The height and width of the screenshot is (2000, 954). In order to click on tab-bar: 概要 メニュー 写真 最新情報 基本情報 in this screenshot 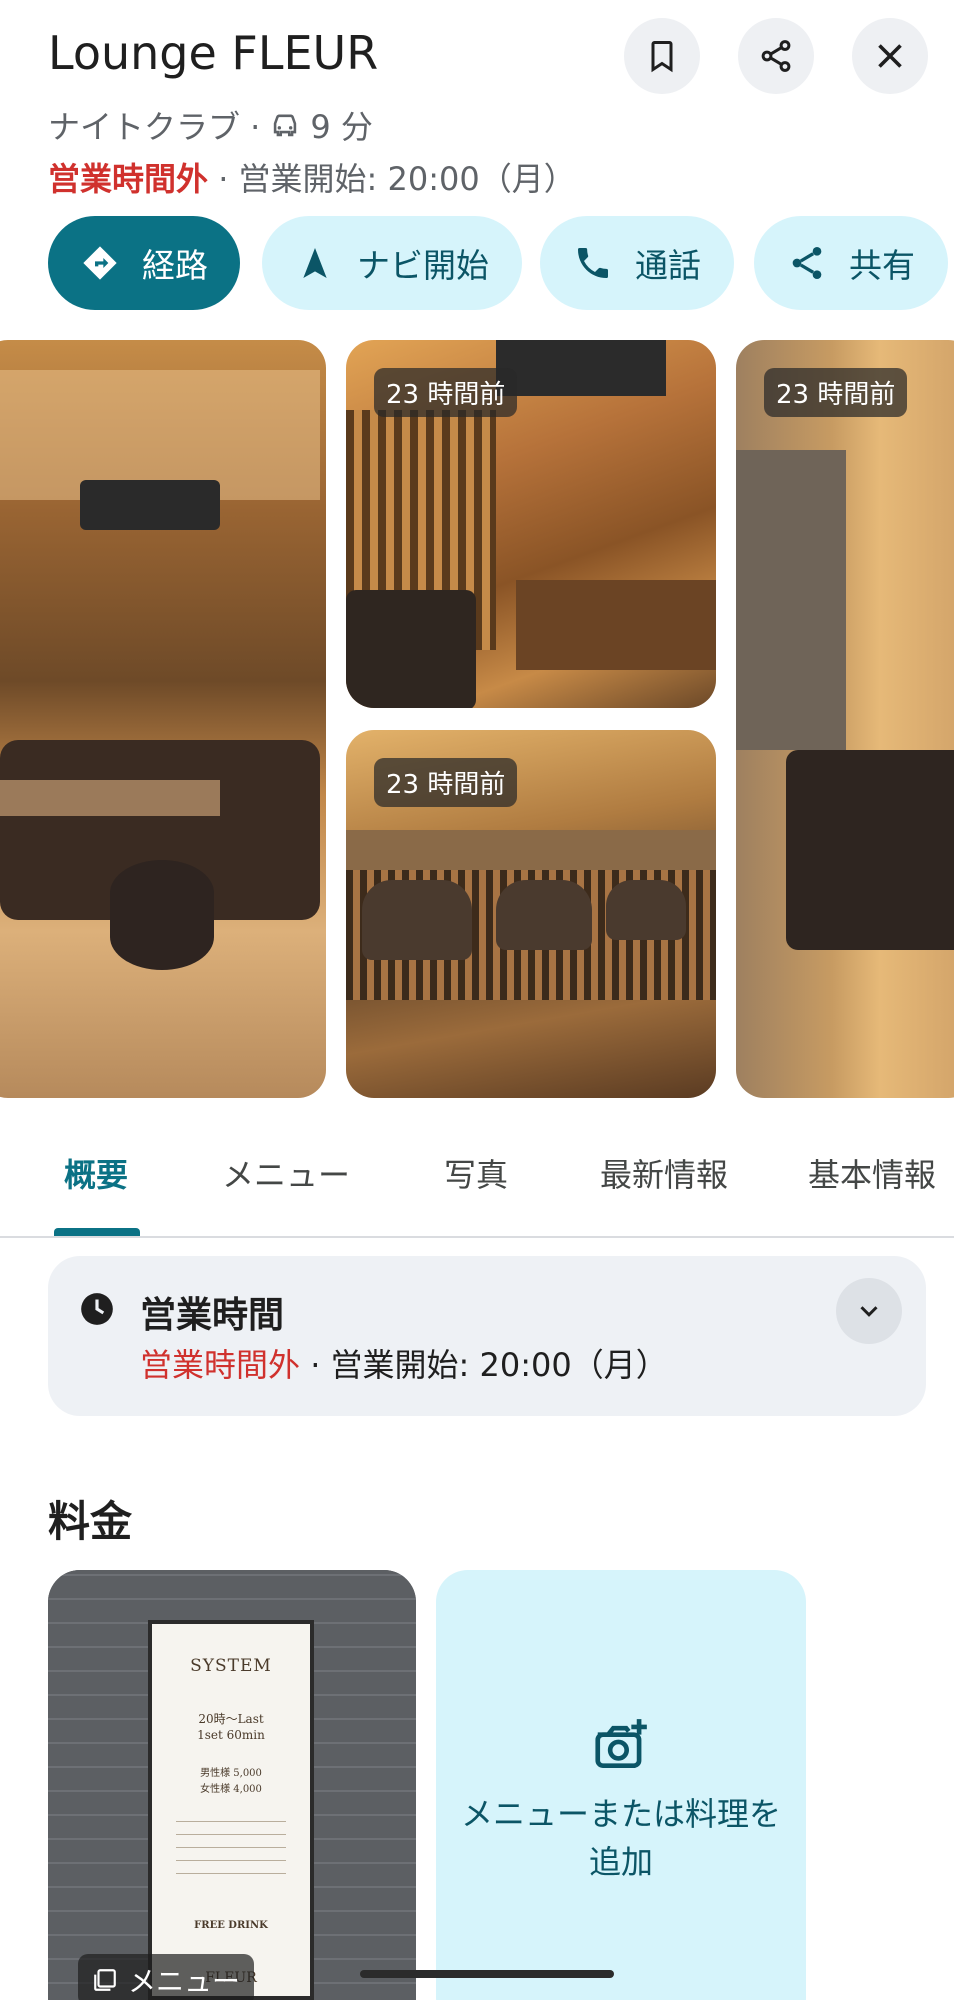, I will do `click(477, 1194)`.